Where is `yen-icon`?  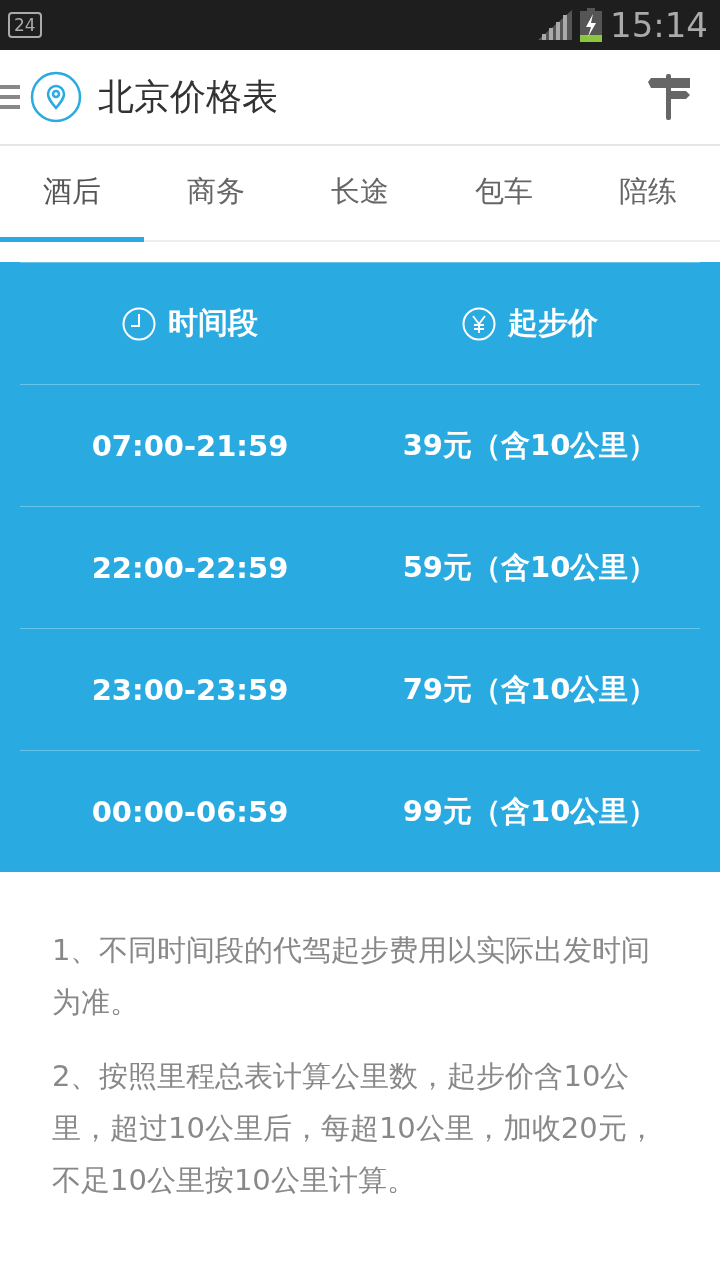 yen-icon is located at coordinates (479, 323).